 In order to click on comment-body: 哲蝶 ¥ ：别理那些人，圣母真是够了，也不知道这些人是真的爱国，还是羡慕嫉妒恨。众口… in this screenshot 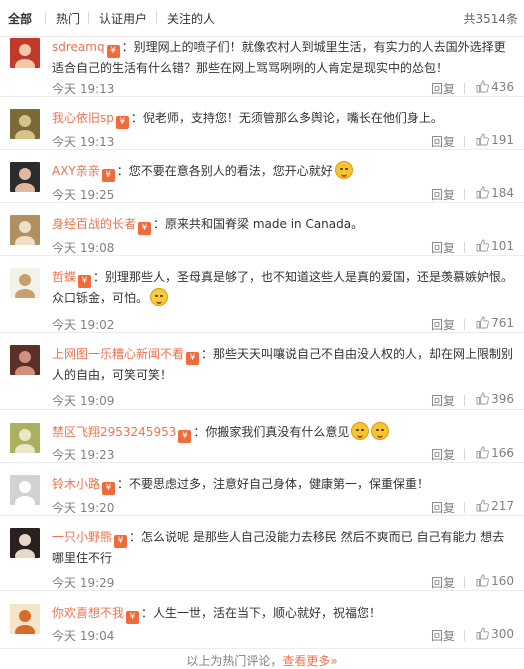, I will do `click(283, 288)`.